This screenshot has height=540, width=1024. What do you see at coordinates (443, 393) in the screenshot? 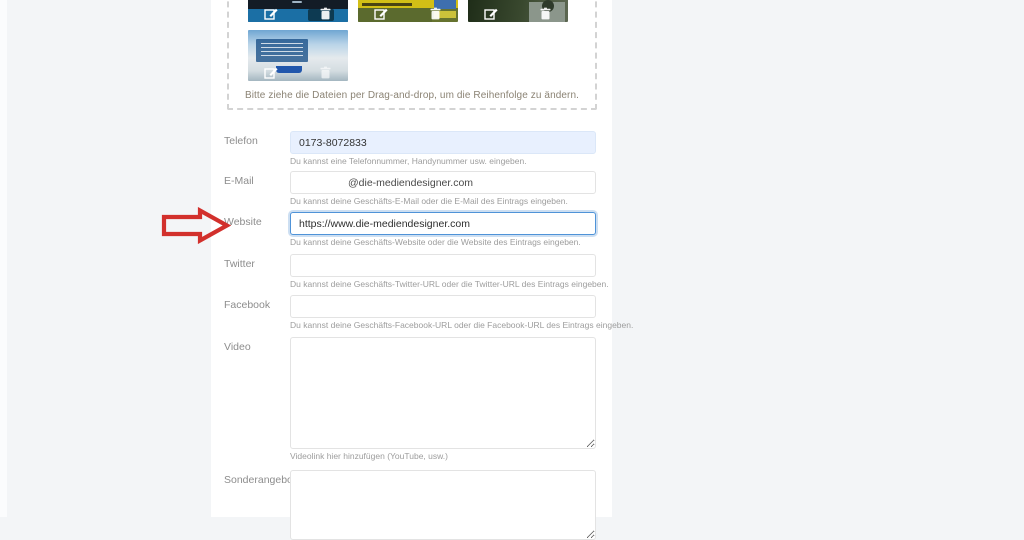
I see `video-textarea` at bounding box center [443, 393].